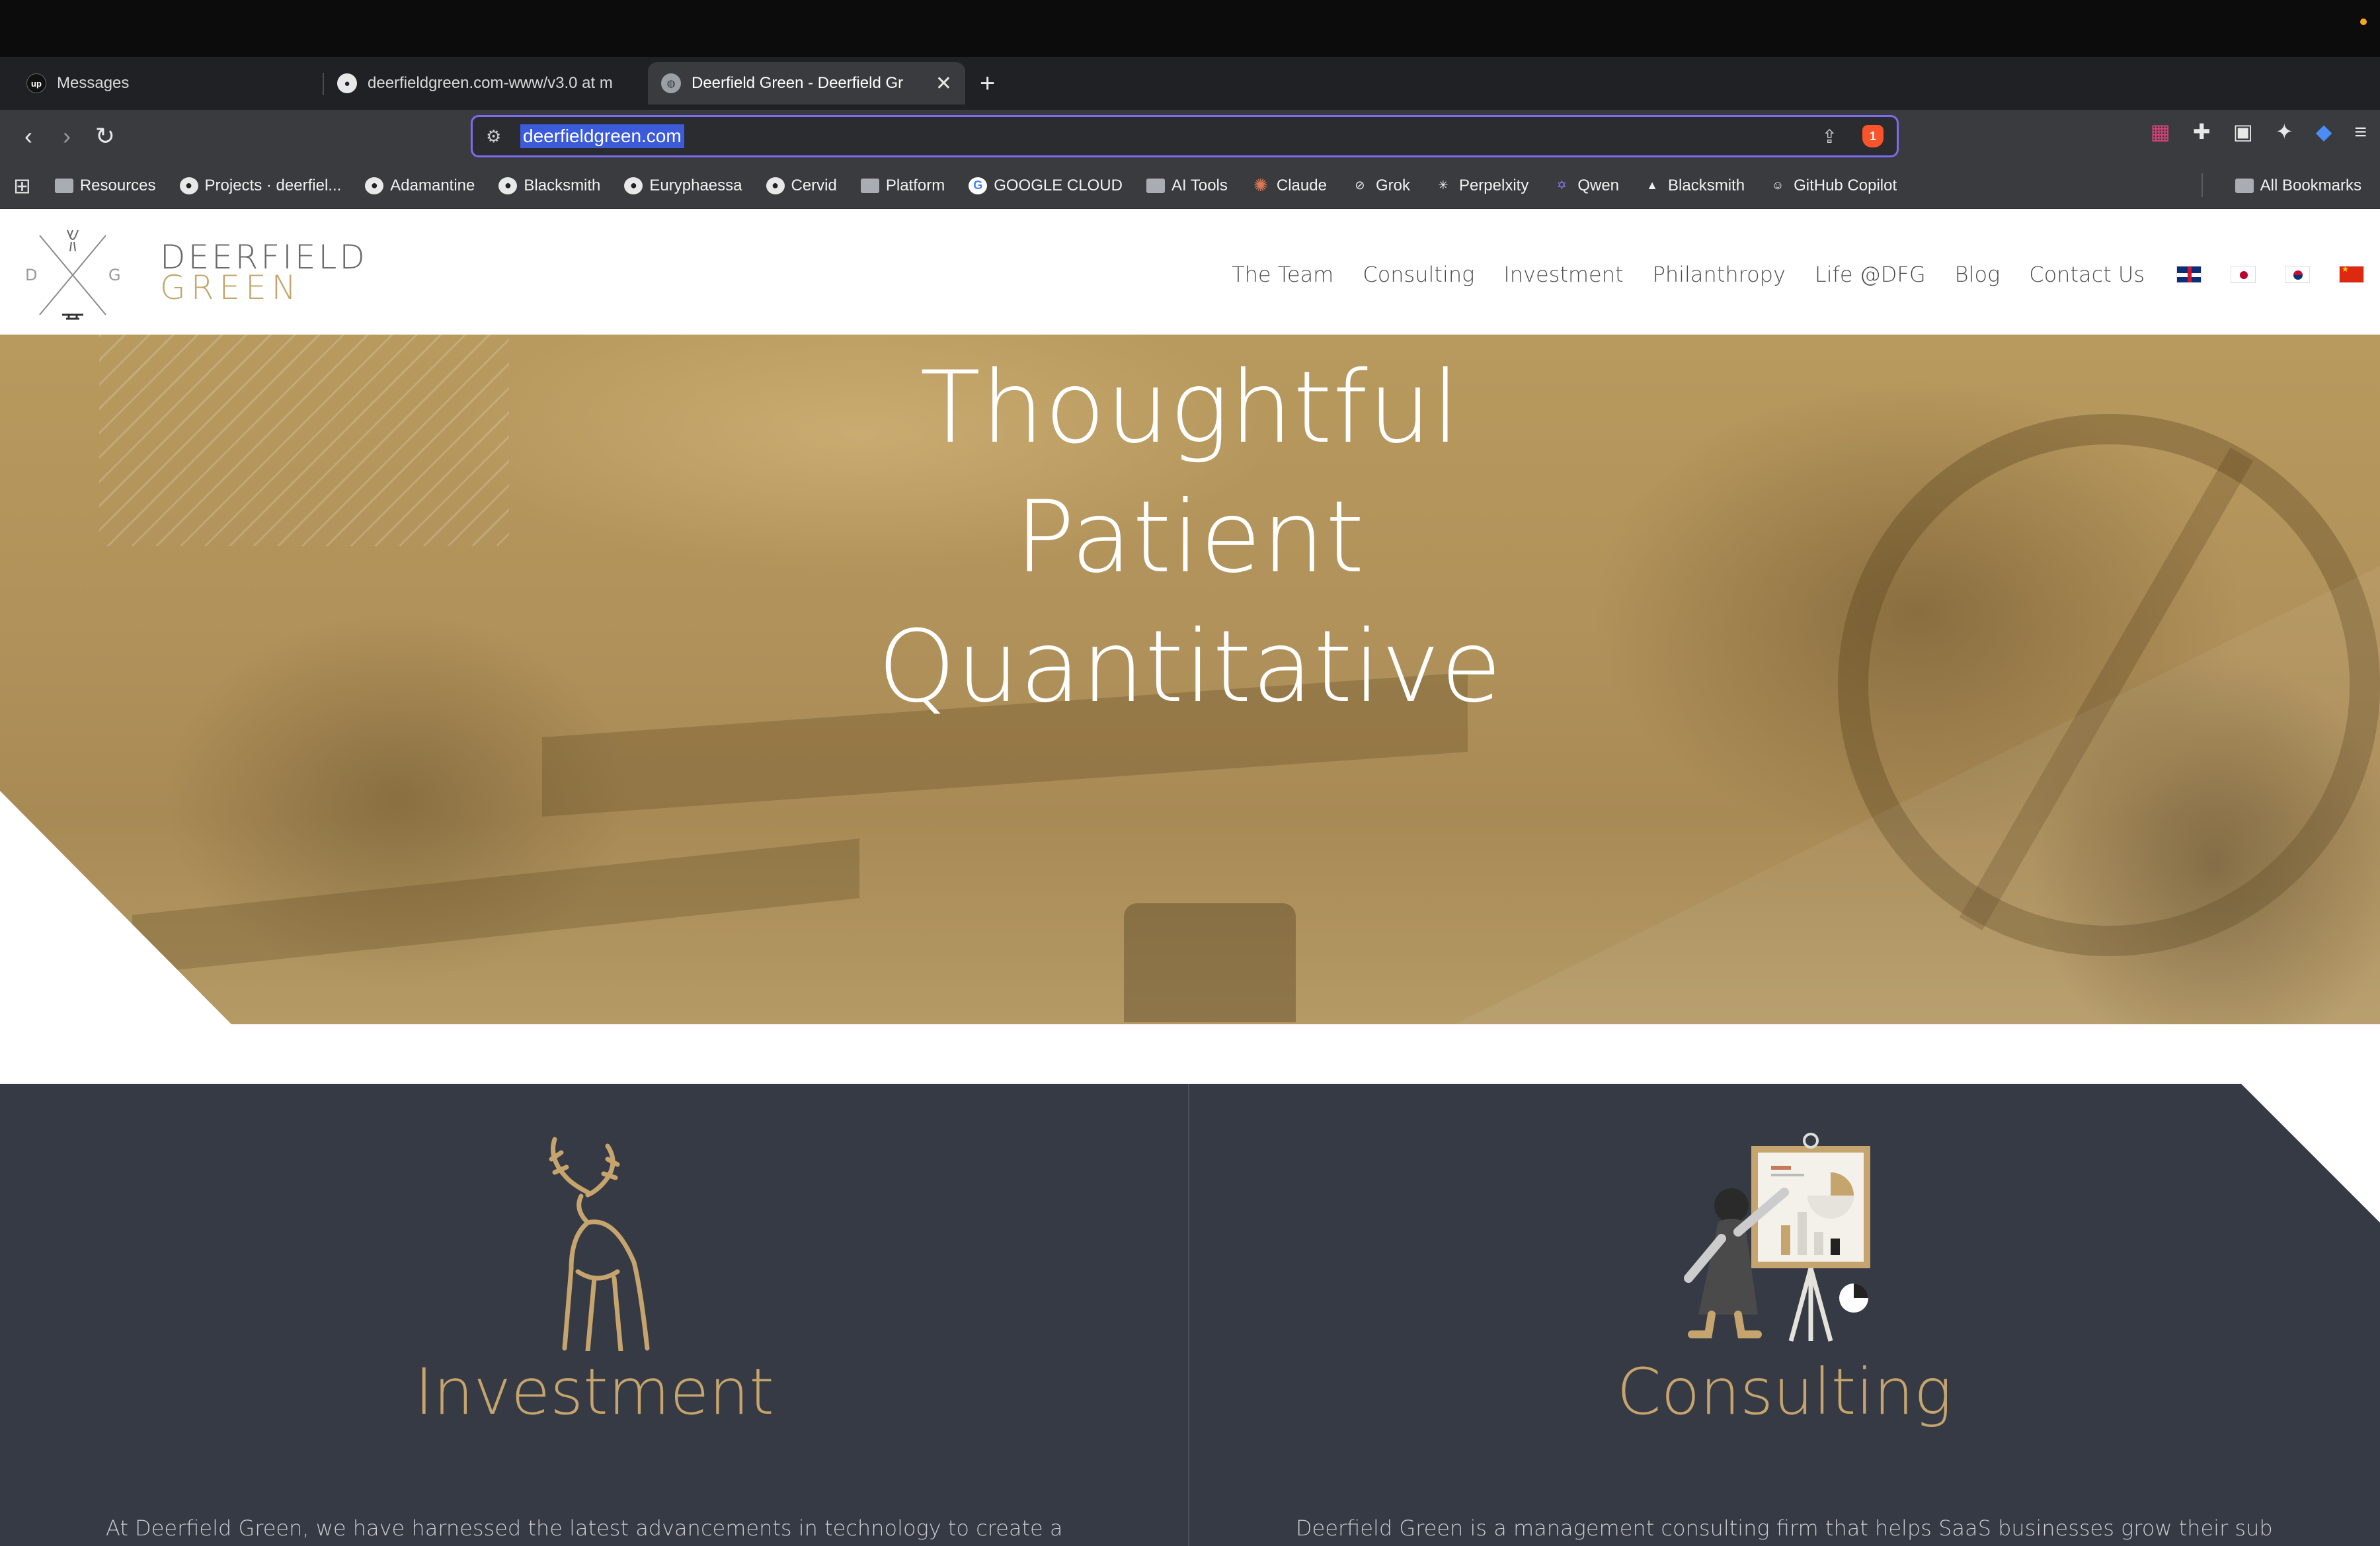 This screenshot has height=1546, width=2380. What do you see at coordinates (114, 275) in the screenshot?
I see `svg-text: G` at bounding box center [114, 275].